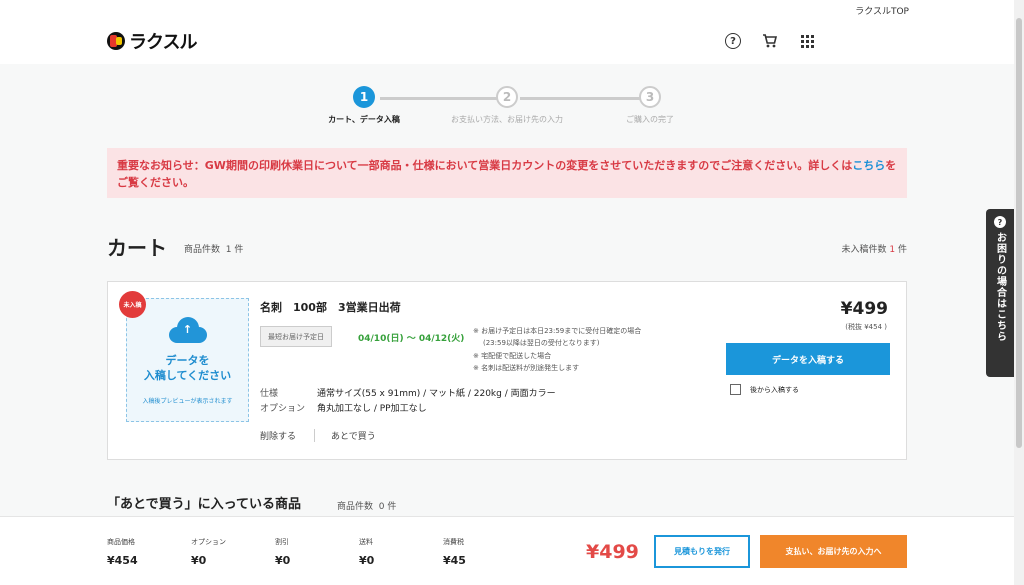 The width and height of the screenshot is (1024, 585). I want to click on checkout-steps: 1 カート、データ入稿 2 お支払い方法、お届け先の入力 3 ご購入の完了, so click(510, 106).